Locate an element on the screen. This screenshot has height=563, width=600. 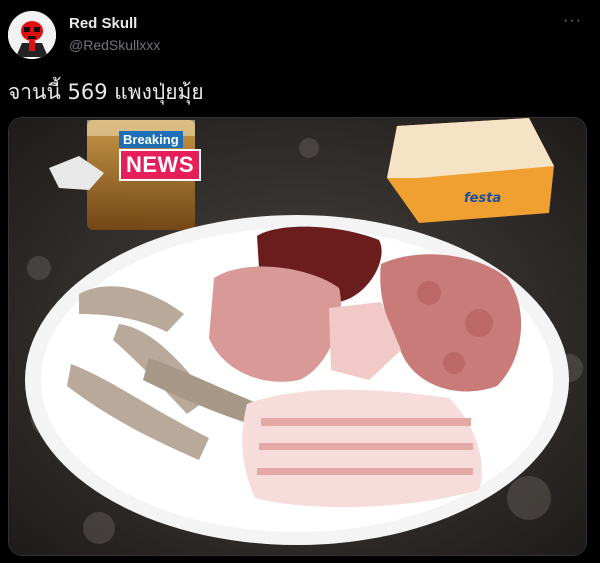
breaking-news-badge: Breaking NEWS is located at coordinates (160, 156).